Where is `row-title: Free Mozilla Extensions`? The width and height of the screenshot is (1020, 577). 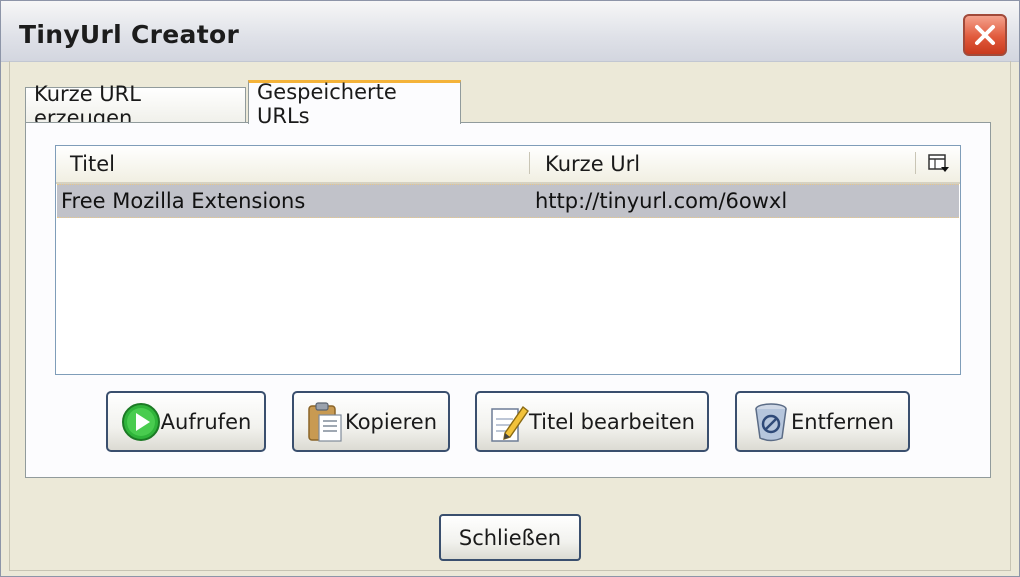 row-title: Free Mozilla Extensions is located at coordinates (183, 201).